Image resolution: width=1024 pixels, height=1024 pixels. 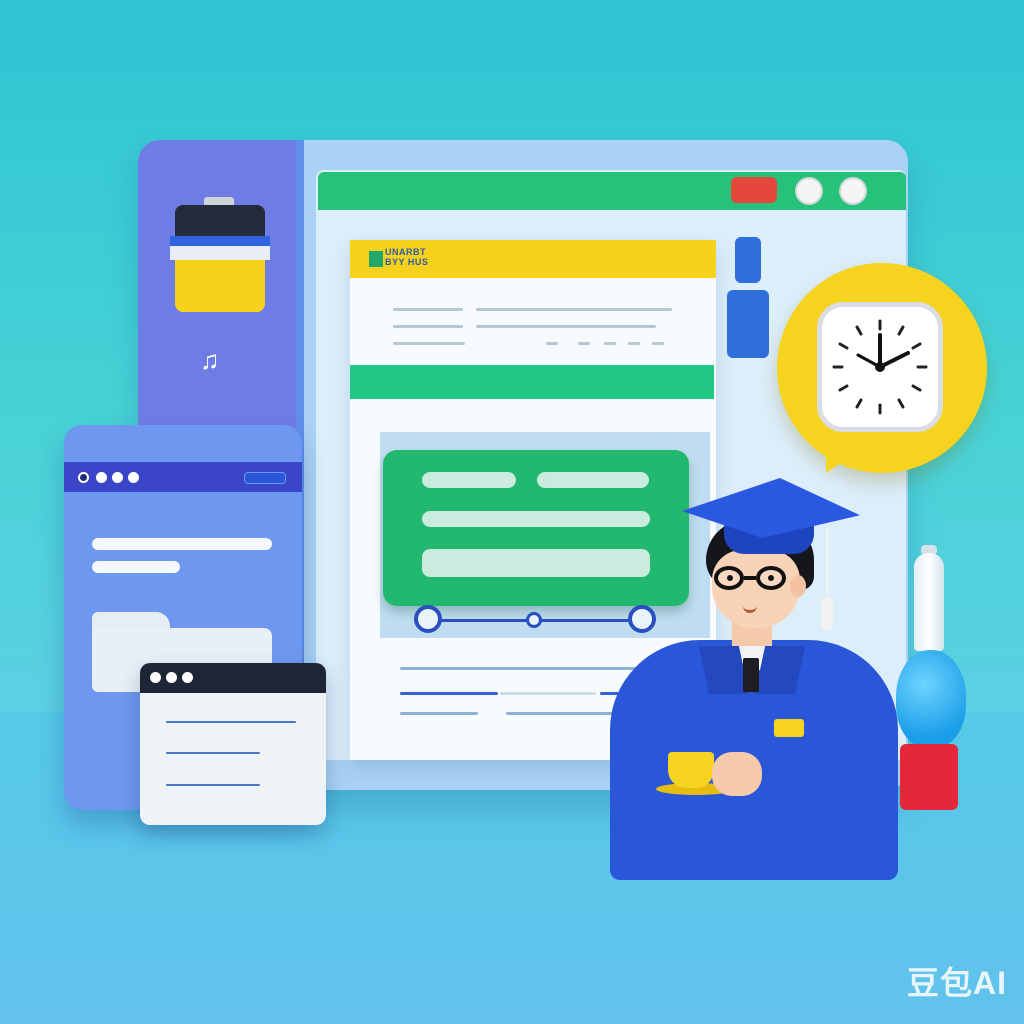 What do you see at coordinates (798, 586) in the screenshot?
I see `ear` at bounding box center [798, 586].